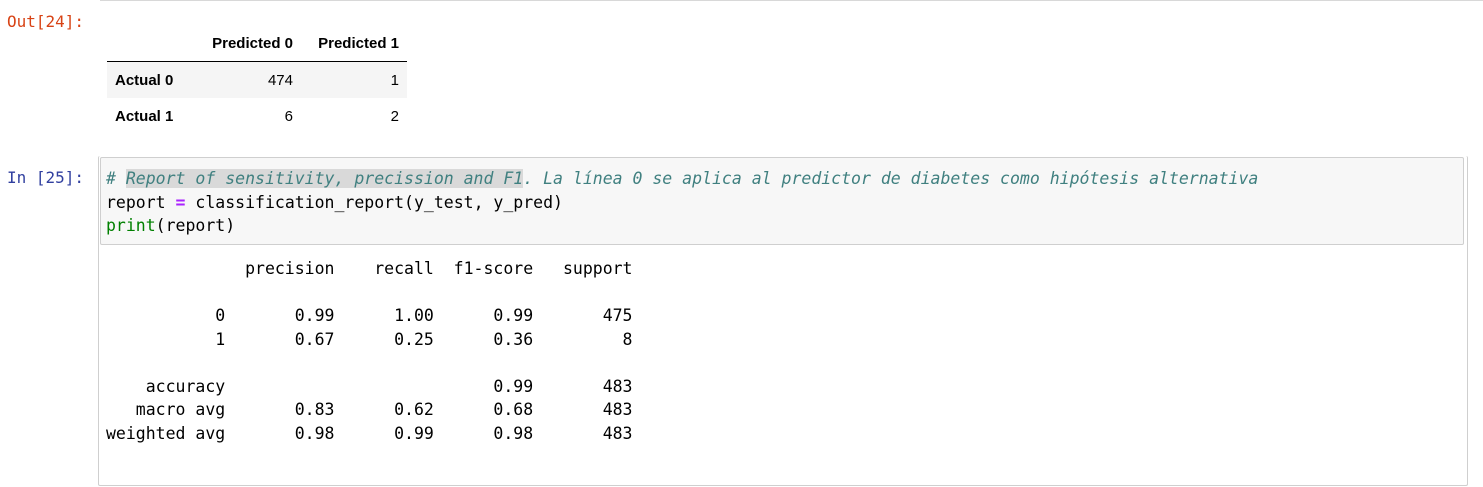  I want to click on comment-hash: #, so click(116, 178).